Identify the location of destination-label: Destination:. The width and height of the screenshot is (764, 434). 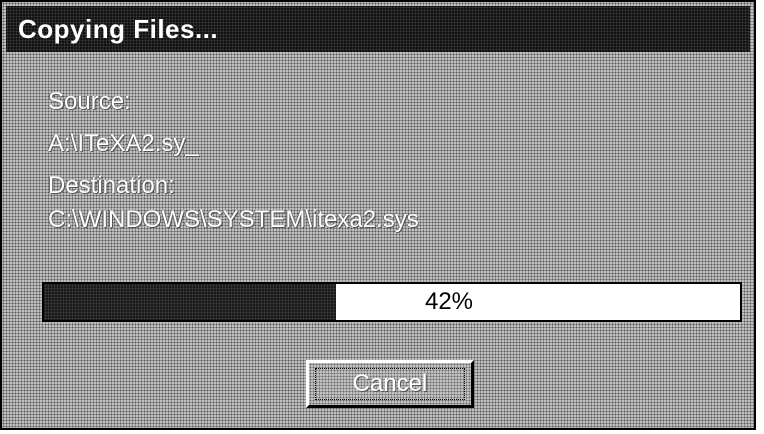
(111, 185).